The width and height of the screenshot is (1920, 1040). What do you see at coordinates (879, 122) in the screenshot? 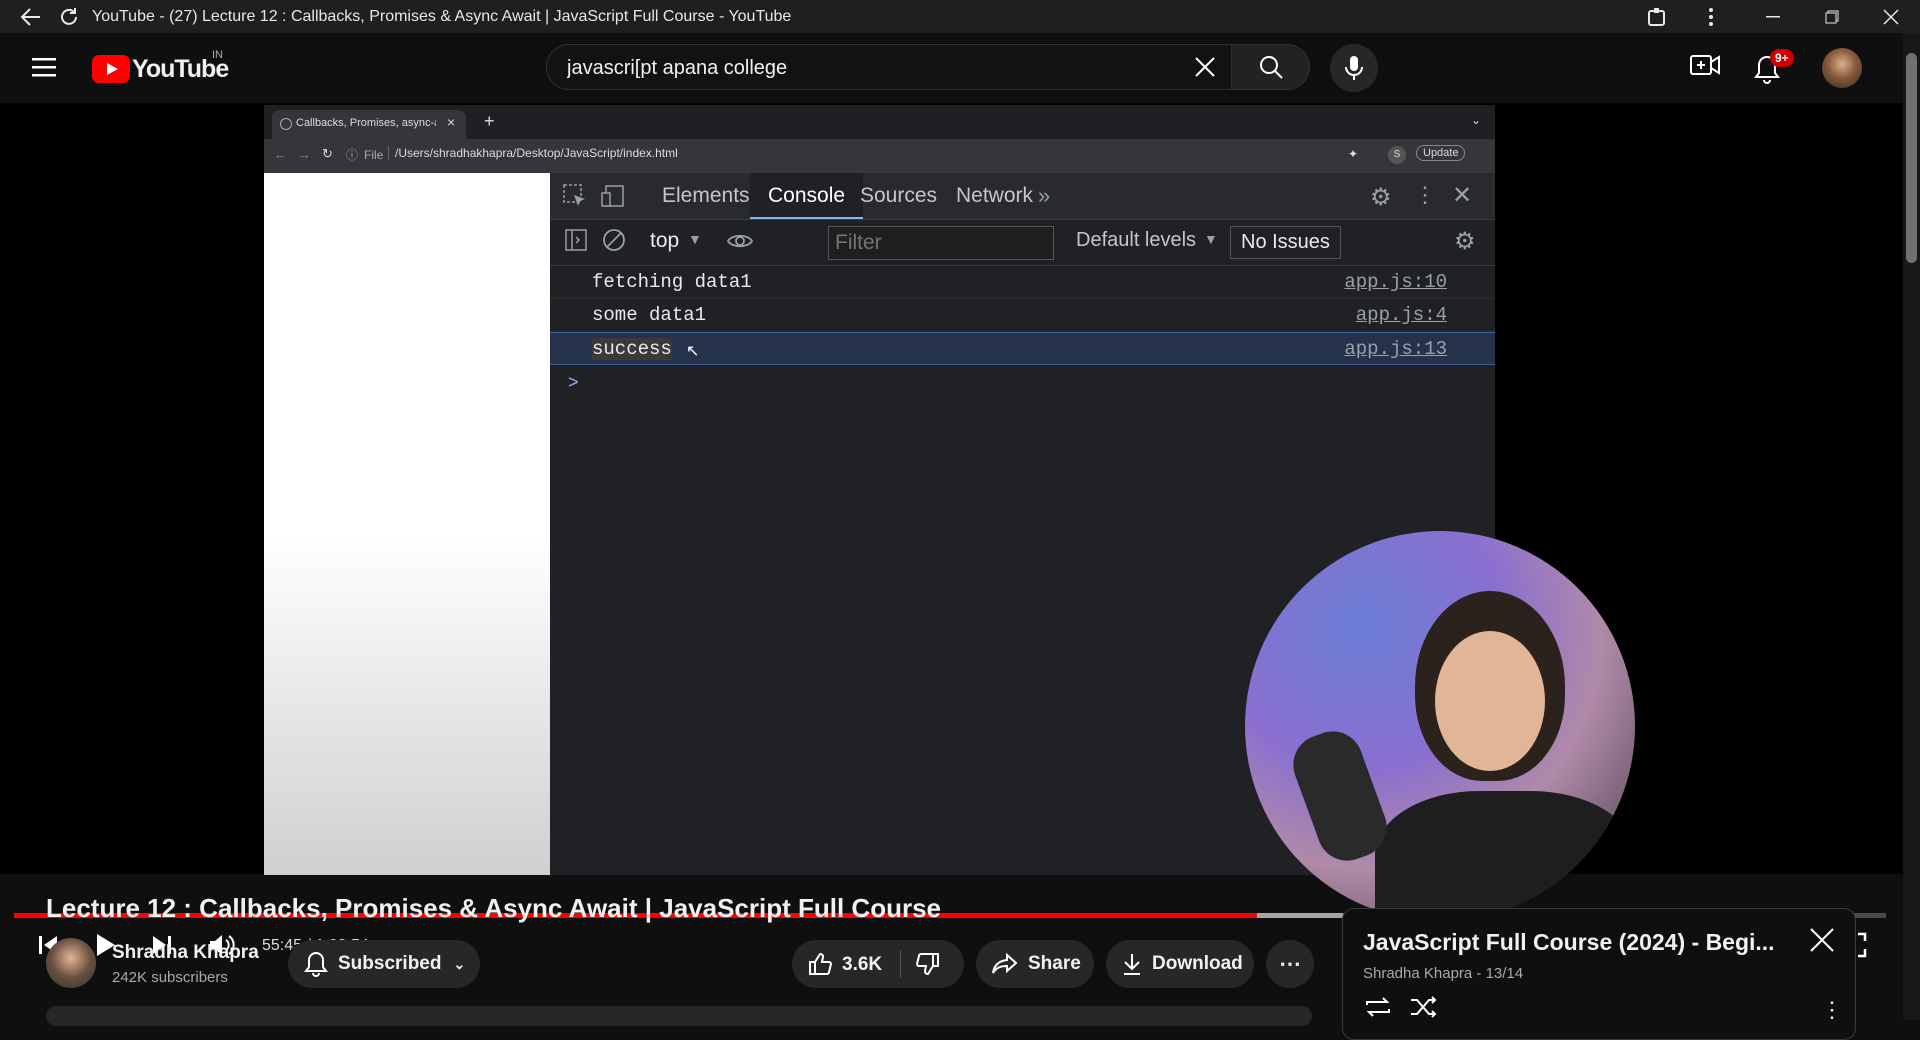
I see `browser-tab-strip: Callbacks, Promises, async-aw × + ⌄` at bounding box center [879, 122].